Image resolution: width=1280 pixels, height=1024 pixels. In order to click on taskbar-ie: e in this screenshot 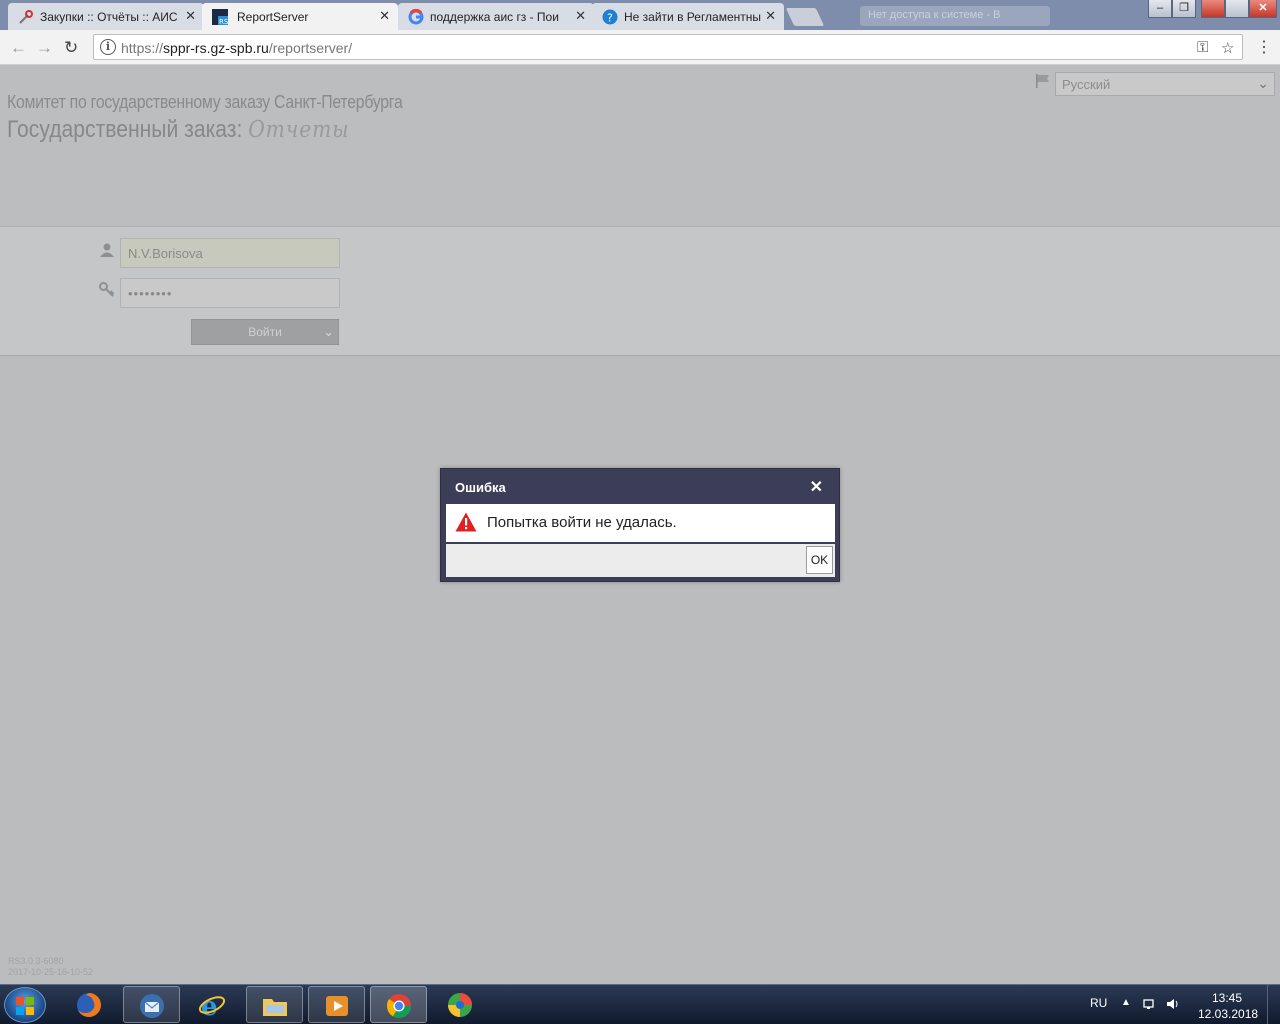, I will do `click(212, 1004)`.